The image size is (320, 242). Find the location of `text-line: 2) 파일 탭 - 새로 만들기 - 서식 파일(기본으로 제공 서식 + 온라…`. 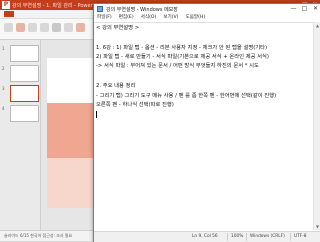

text-line: 2) 파일 탭 - 새로 만들기 - 서식 파일(기본으로 제공 서식 + 온라… is located at coordinates (182, 57).